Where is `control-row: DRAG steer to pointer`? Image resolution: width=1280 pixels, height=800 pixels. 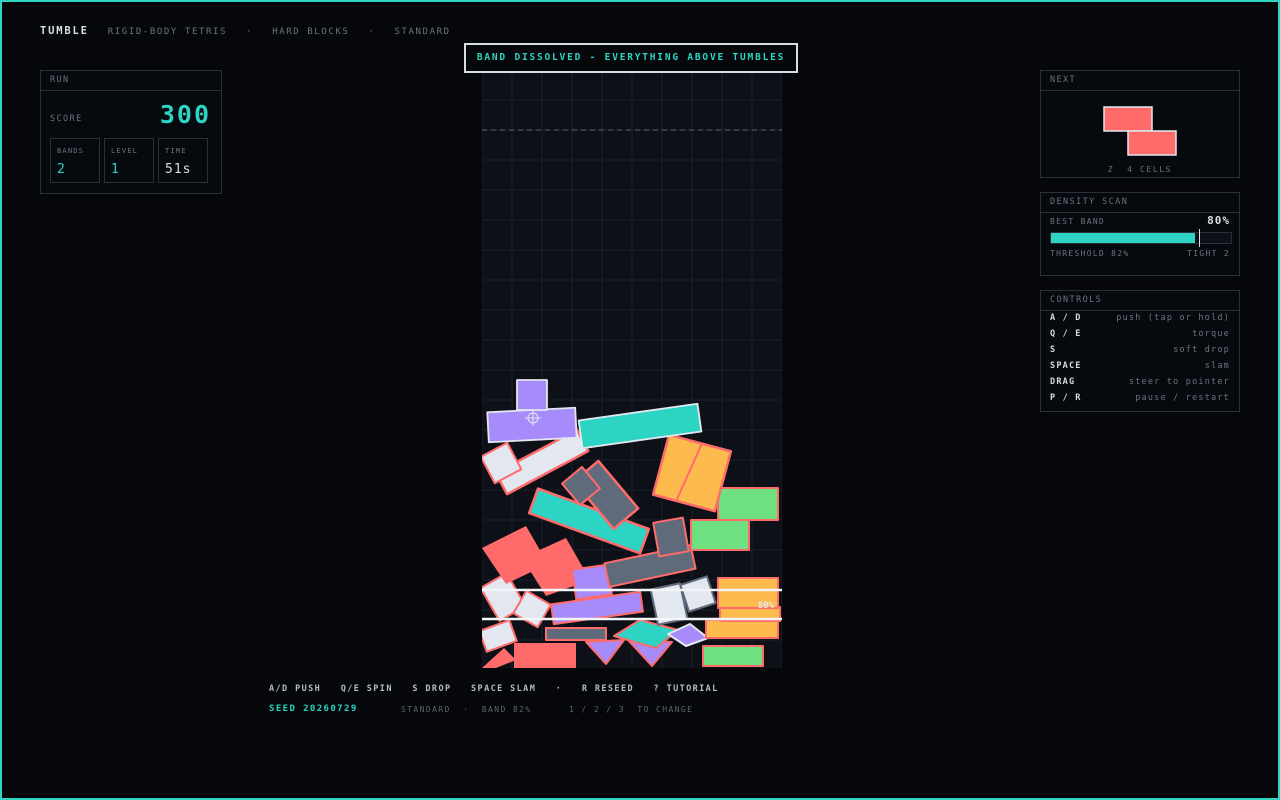 control-row: DRAG steer to pointer is located at coordinates (1140, 383).